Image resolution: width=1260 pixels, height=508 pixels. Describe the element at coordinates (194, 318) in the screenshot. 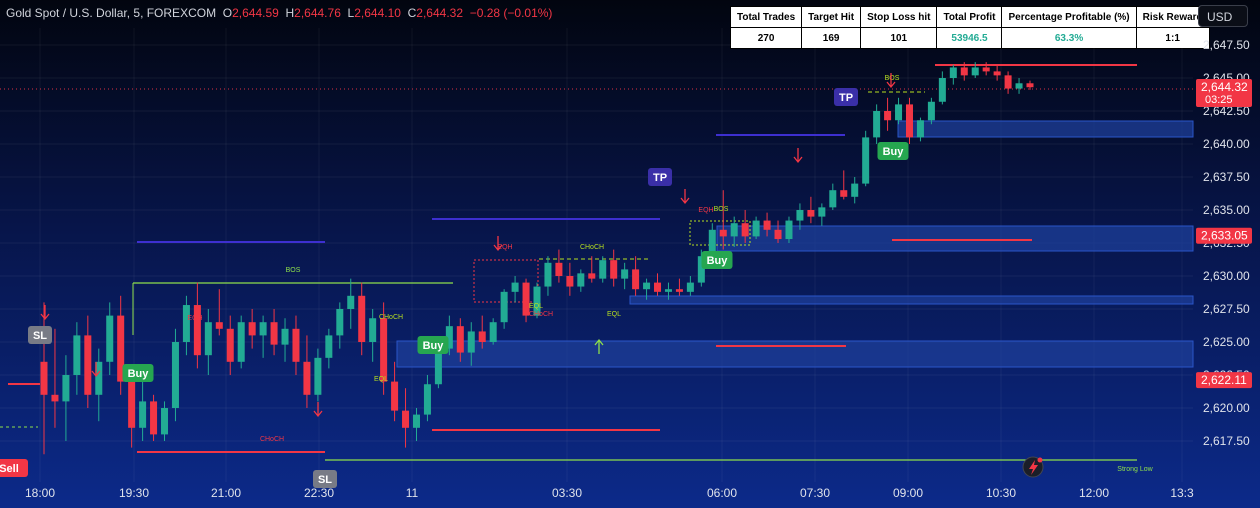

I see `eqh-text: EQH` at that location.